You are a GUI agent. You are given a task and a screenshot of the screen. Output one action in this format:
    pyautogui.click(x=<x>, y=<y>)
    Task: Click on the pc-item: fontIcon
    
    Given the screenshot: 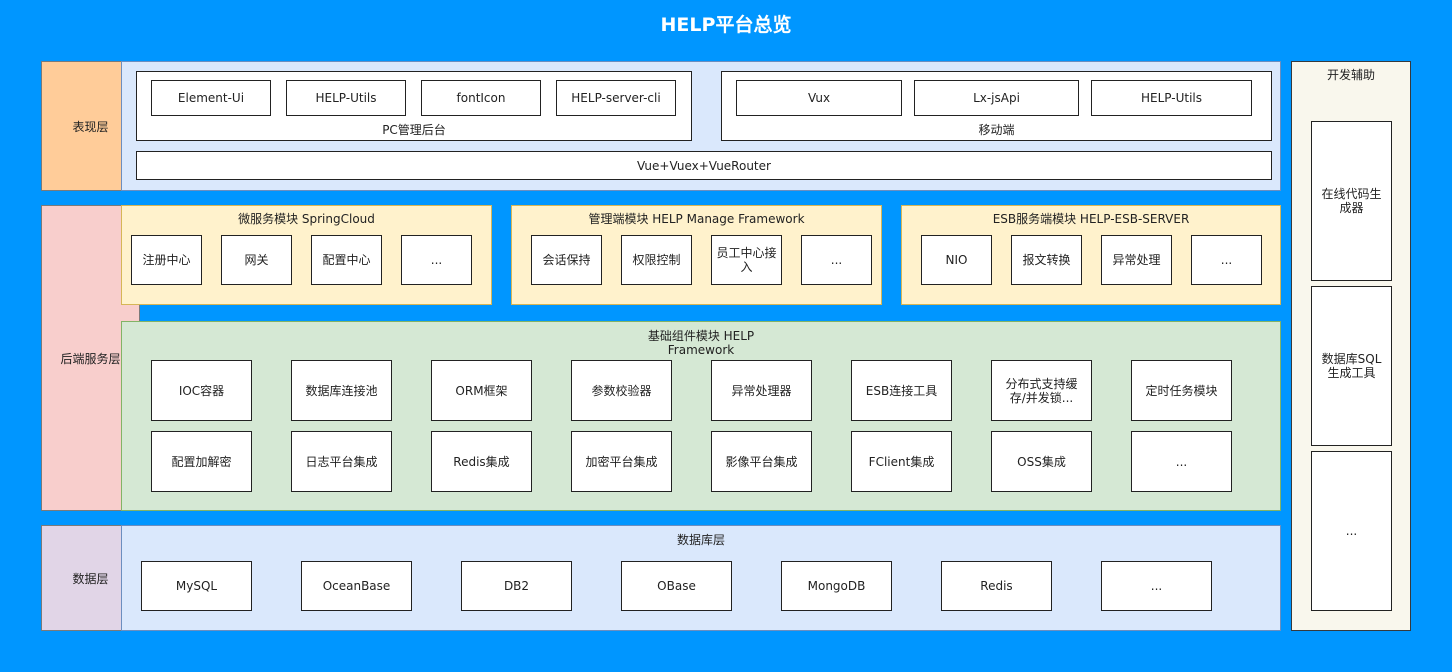 What is the action you would take?
    pyautogui.click(x=481, y=98)
    